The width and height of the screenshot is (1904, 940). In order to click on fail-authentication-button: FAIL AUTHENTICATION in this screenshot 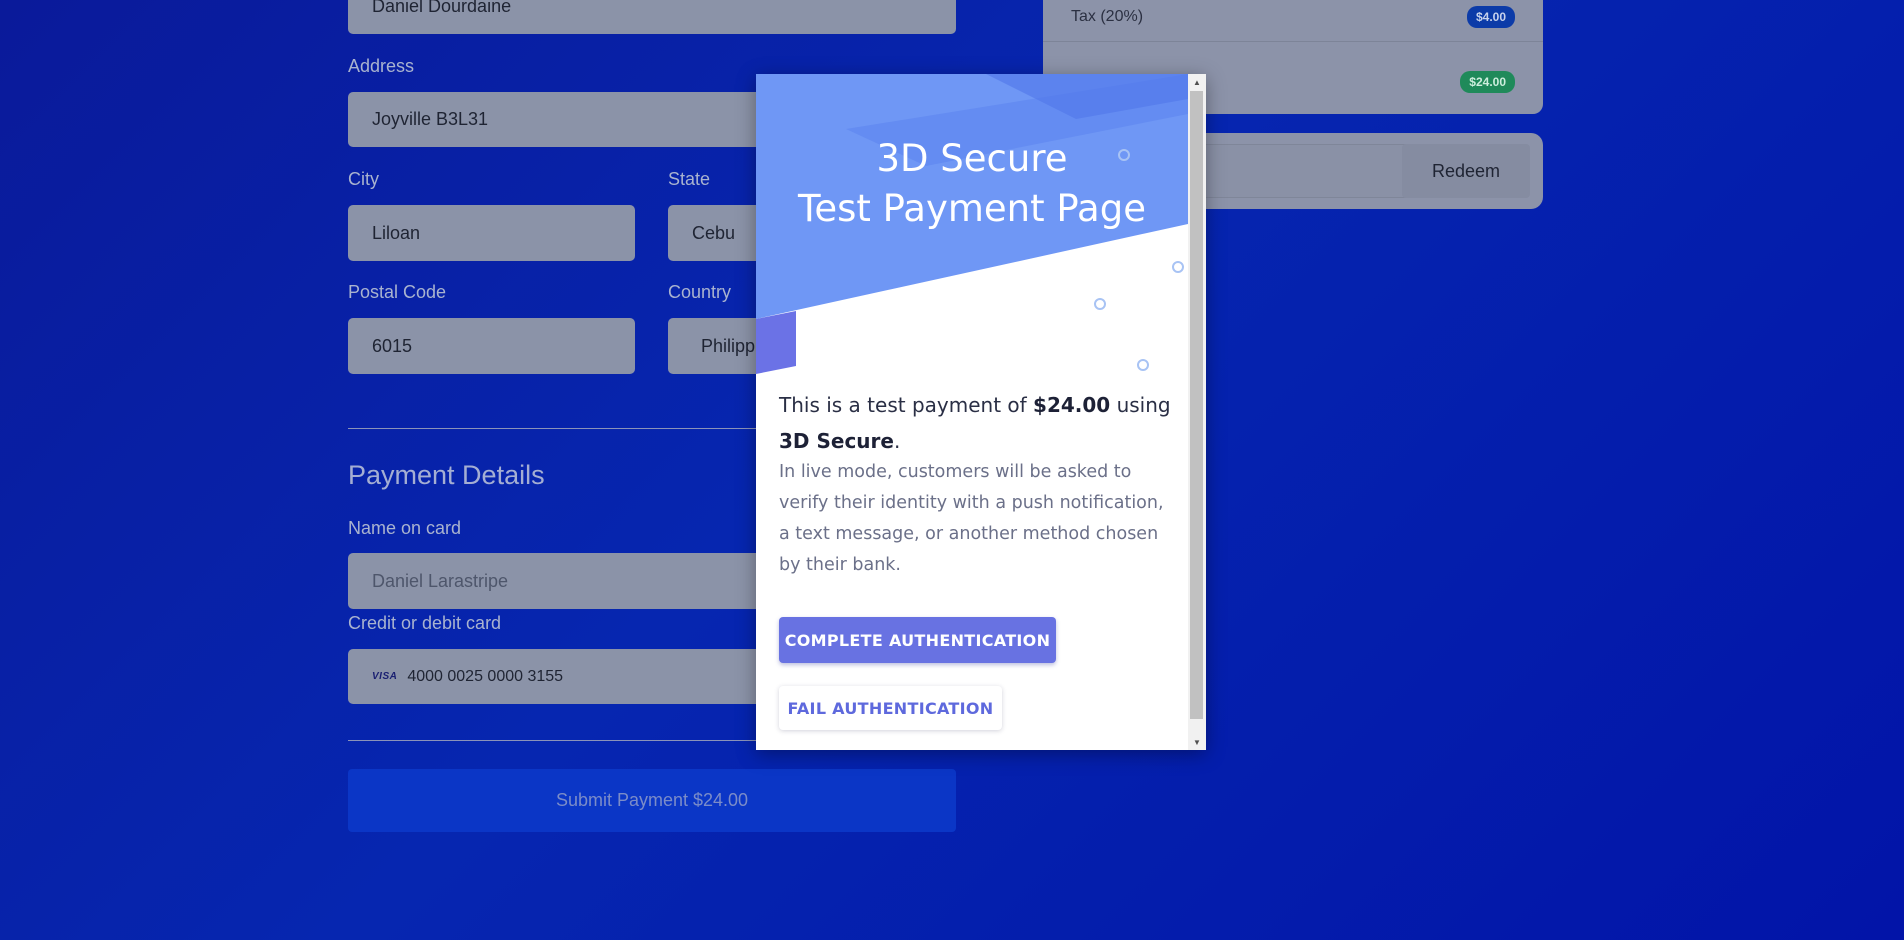, I will do `click(890, 708)`.